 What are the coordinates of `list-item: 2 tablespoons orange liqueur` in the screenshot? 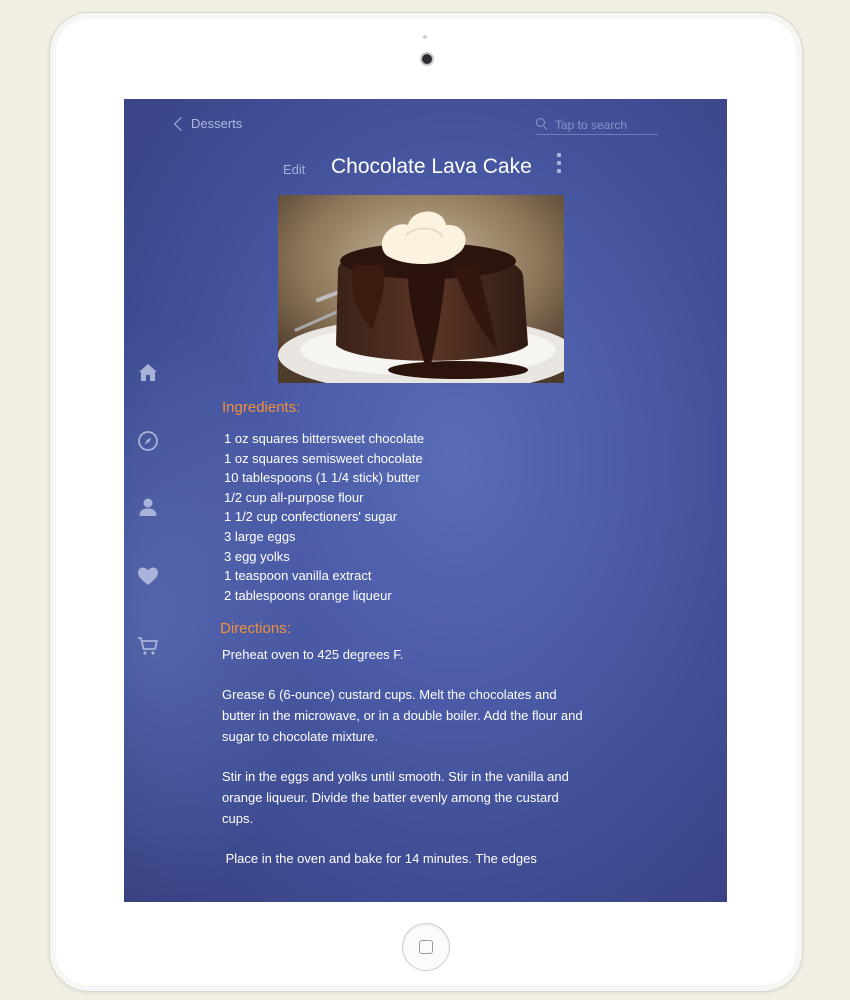 It's located at (308, 595).